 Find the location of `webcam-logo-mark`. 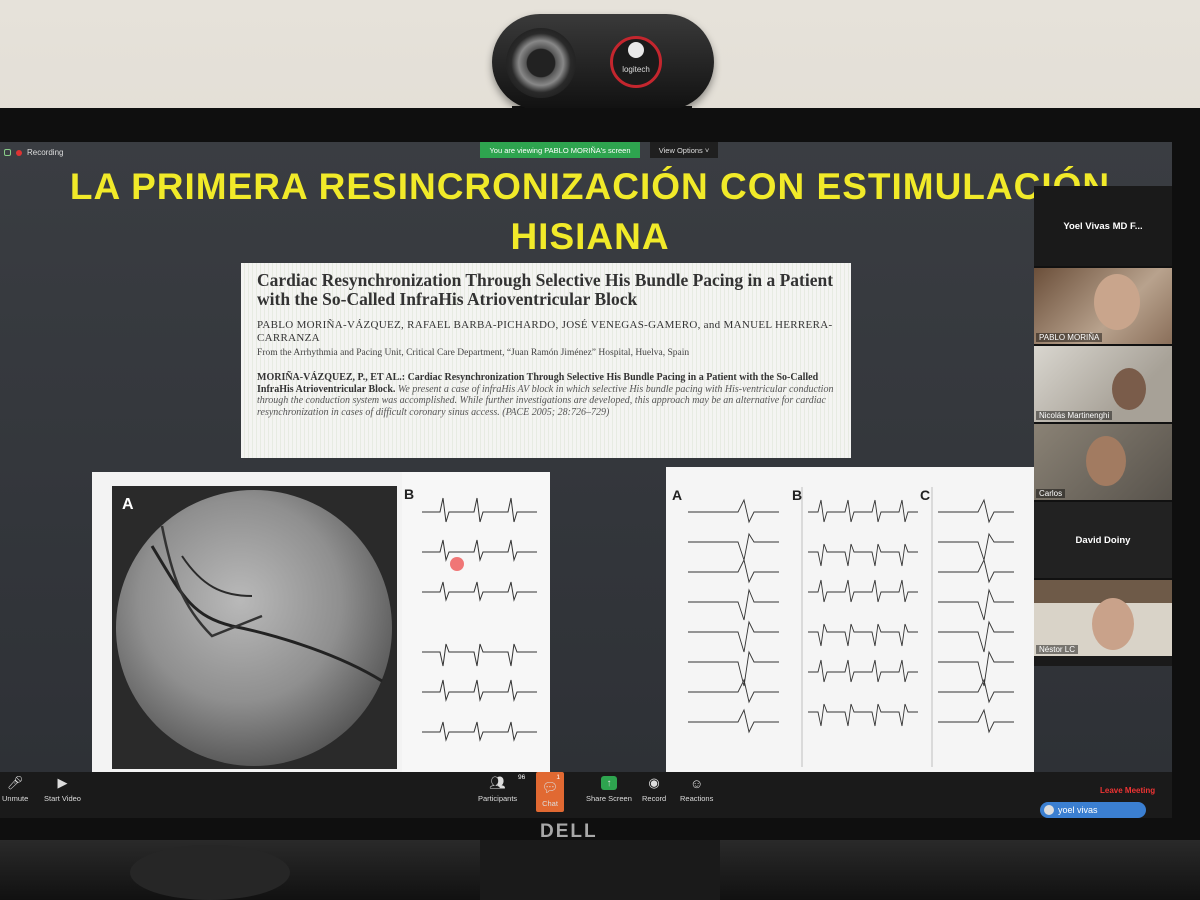

webcam-logo-mark is located at coordinates (636, 50).